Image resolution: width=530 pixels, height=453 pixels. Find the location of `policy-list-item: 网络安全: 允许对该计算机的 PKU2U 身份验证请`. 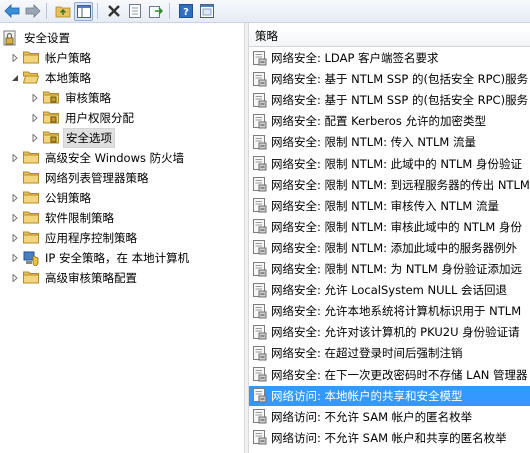

policy-list-item: 网络安全: 允许对该计算机的 PKU2U 身份验证请 is located at coordinates (389, 332).